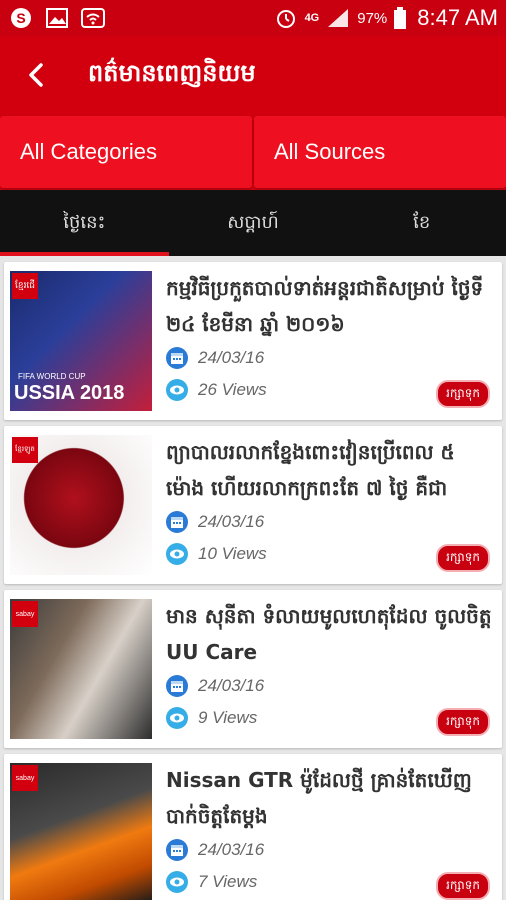 This screenshot has width=506, height=900. What do you see at coordinates (338, 18) in the screenshot?
I see `signal-icon` at bounding box center [338, 18].